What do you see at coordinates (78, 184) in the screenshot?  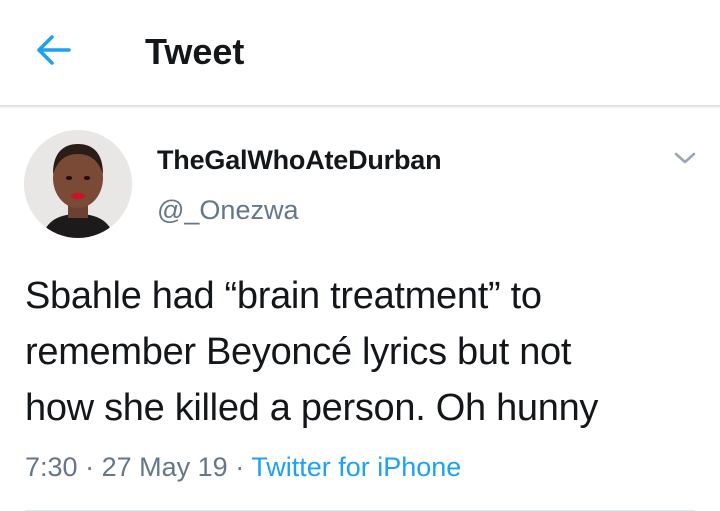 I see `avatar` at bounding box center [78, 184].